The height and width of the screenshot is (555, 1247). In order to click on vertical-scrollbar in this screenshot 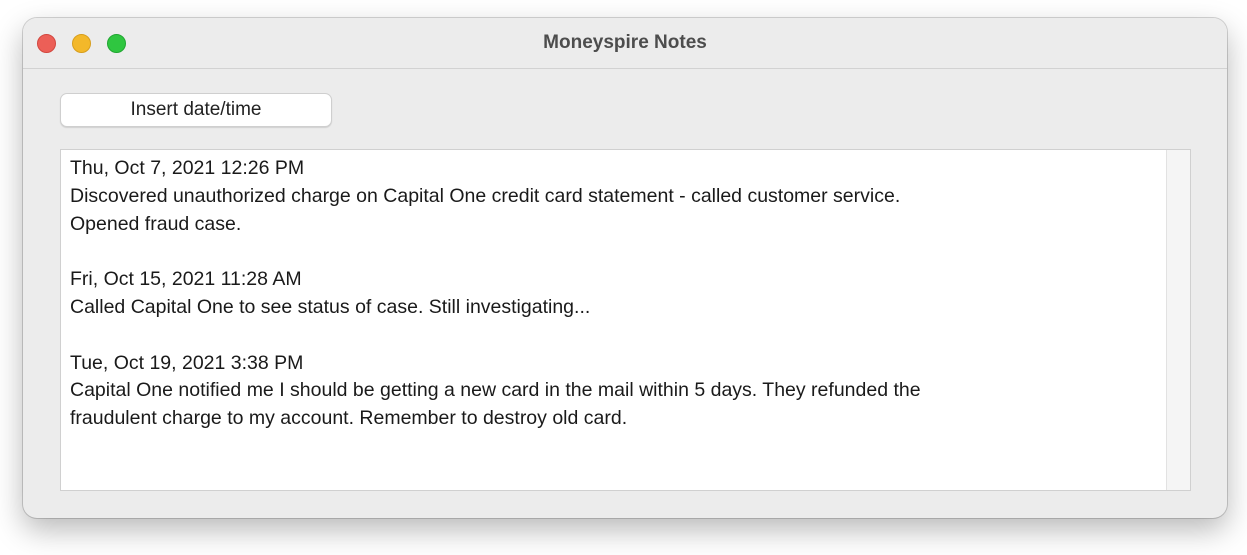, I will do `click(1178, 320)`.